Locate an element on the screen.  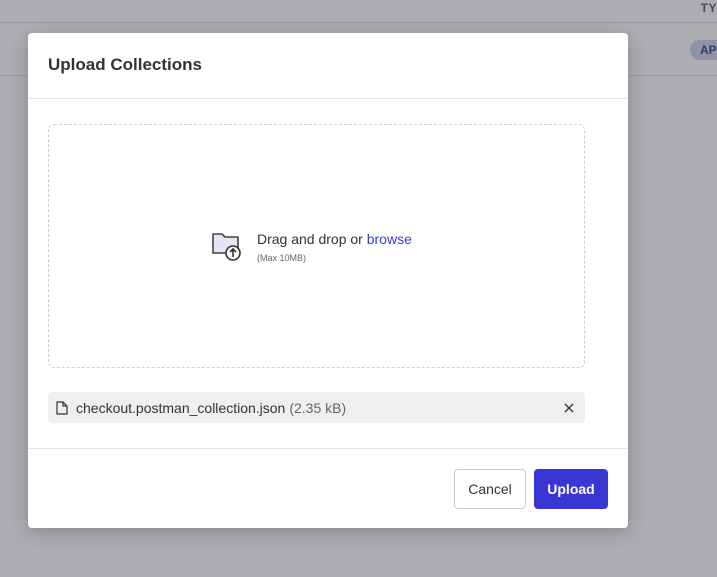
file-size: (2.35 kB) is located at coordinates (318, 407).